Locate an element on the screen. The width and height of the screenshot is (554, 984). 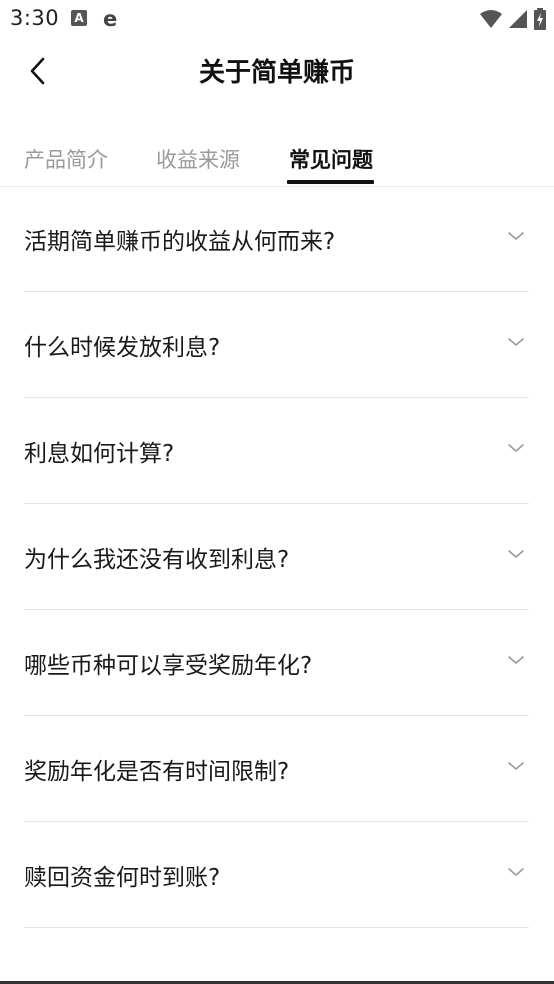
accessibility-notification-icon: A is located at coordinates (79, 18).